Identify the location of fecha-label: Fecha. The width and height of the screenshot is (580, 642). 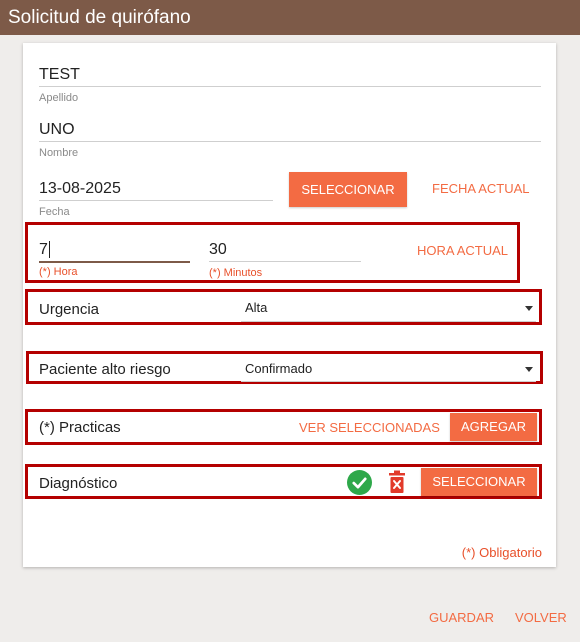
(54, 212).